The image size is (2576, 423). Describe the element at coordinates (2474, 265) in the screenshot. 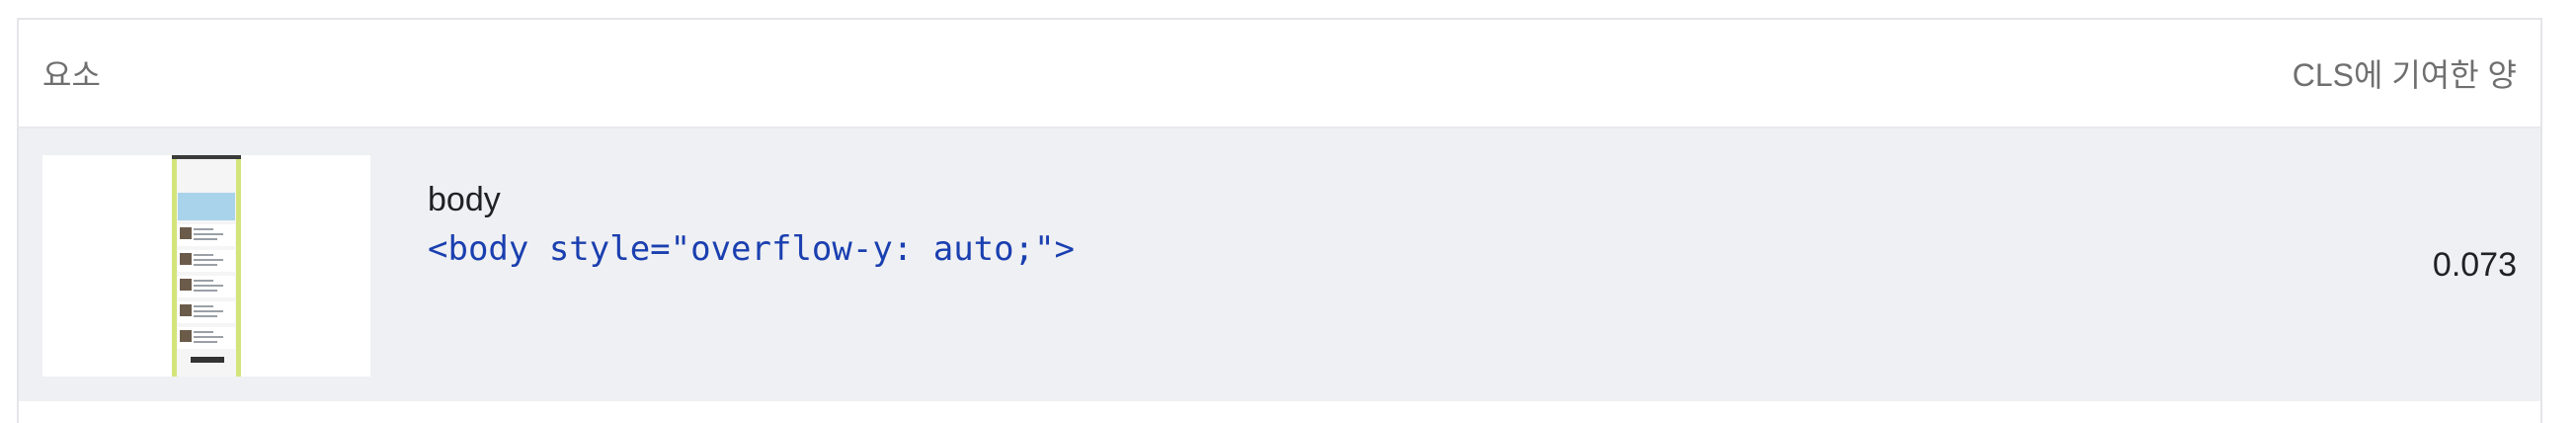

I see `cls-contribution-value: 0.073` at that location.